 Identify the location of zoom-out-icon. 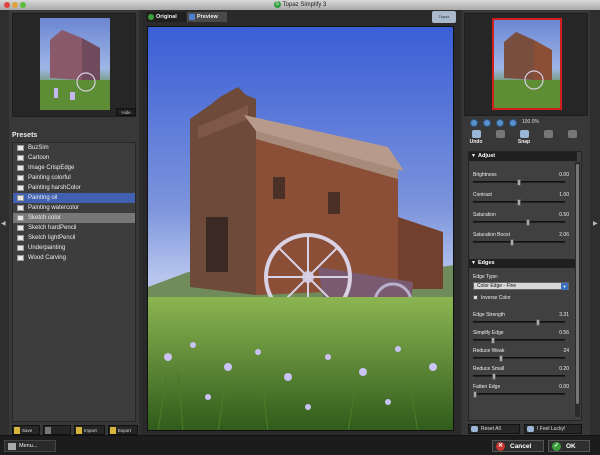
(474, 123).